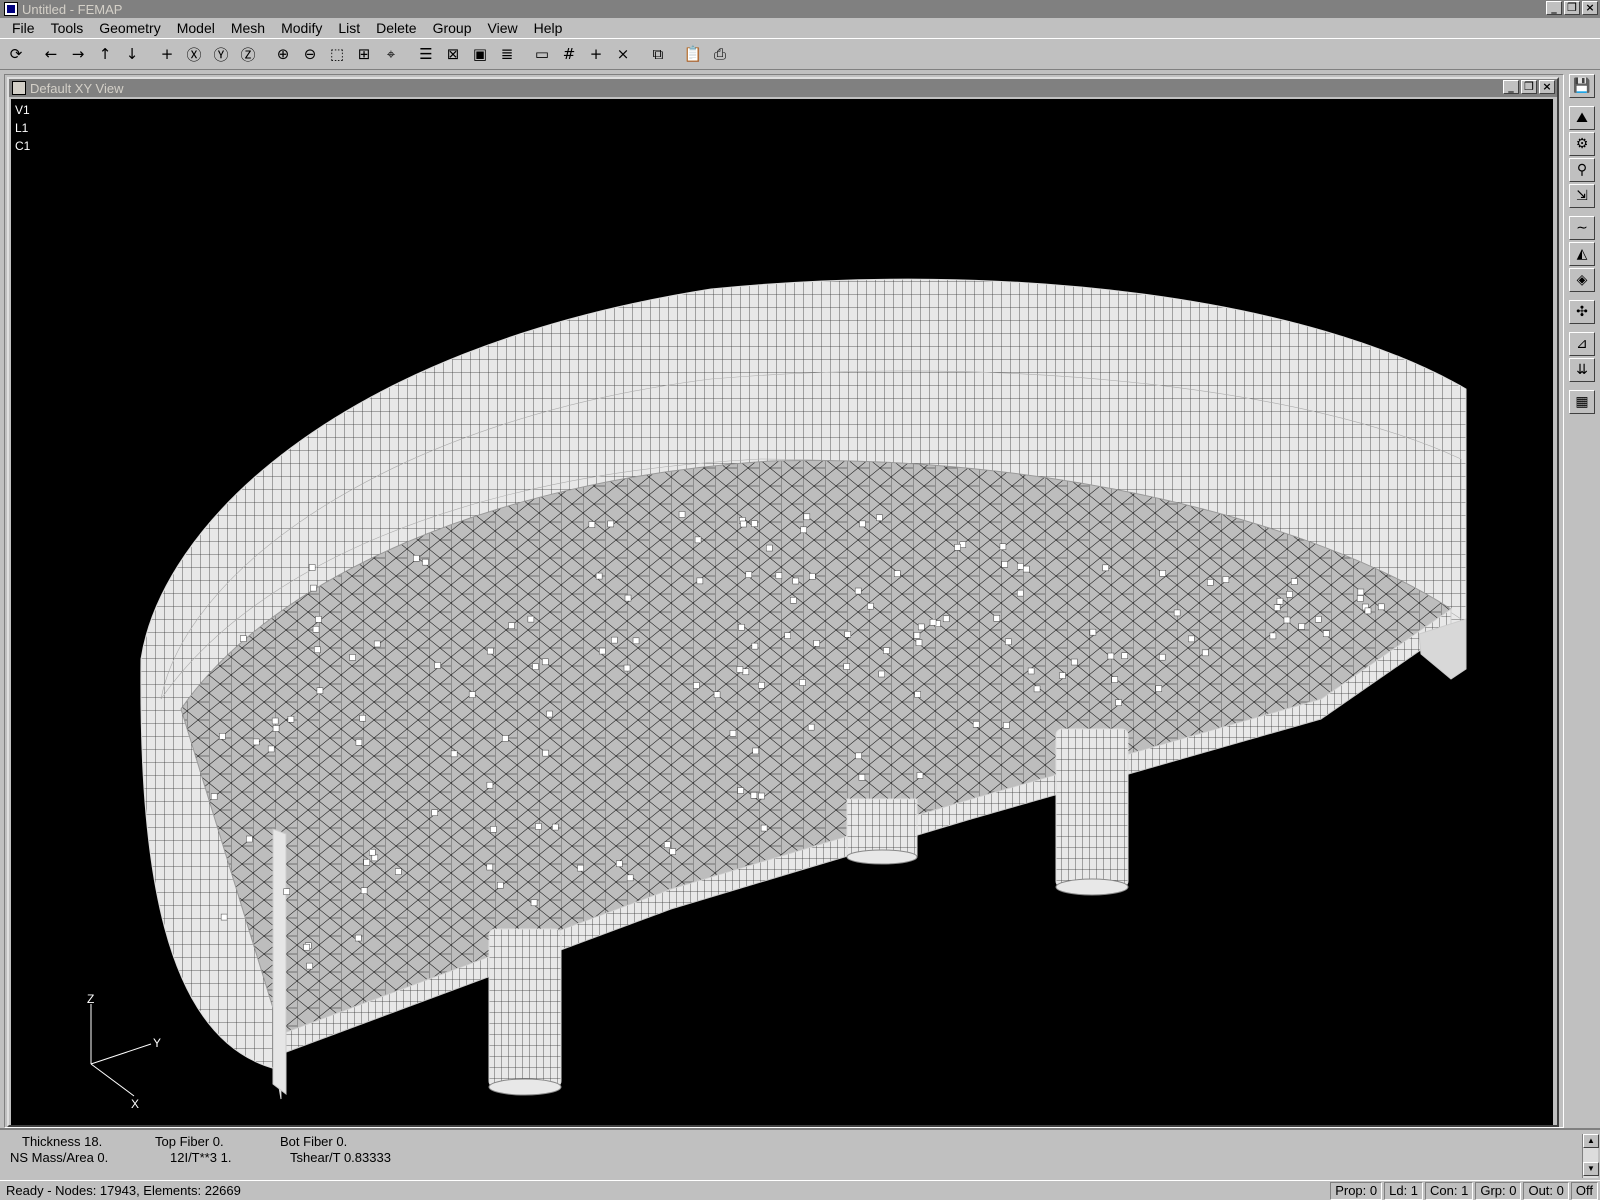  I want to click on scroll-up-icon: ▲, so click(1591, 1141).